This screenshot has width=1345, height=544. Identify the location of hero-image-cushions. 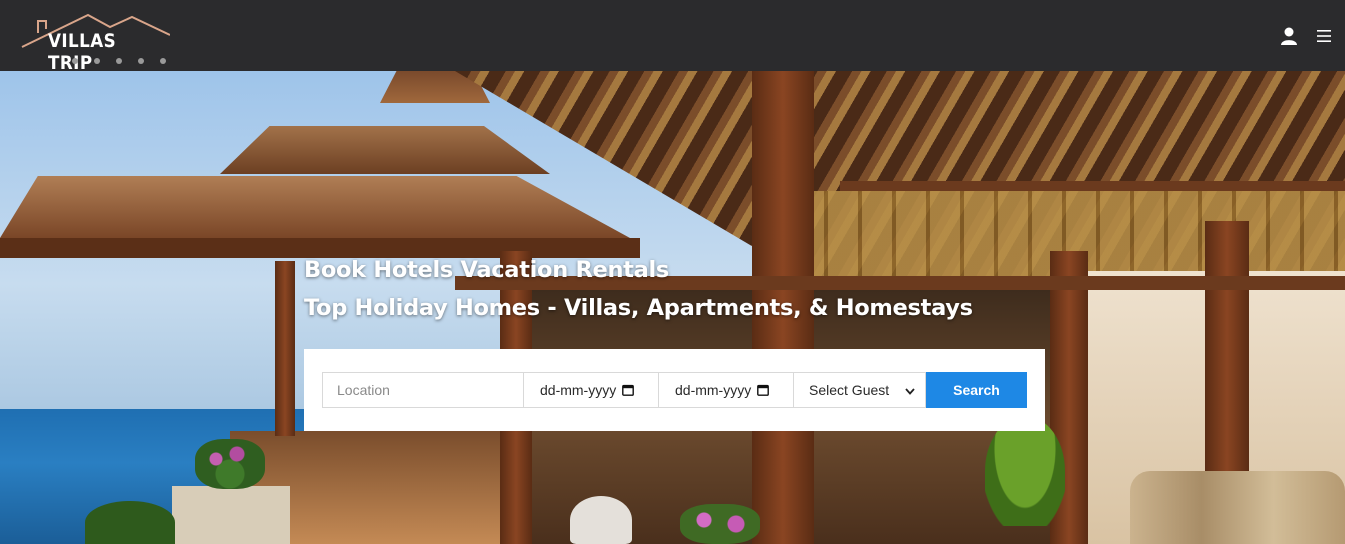
(1237, 507).